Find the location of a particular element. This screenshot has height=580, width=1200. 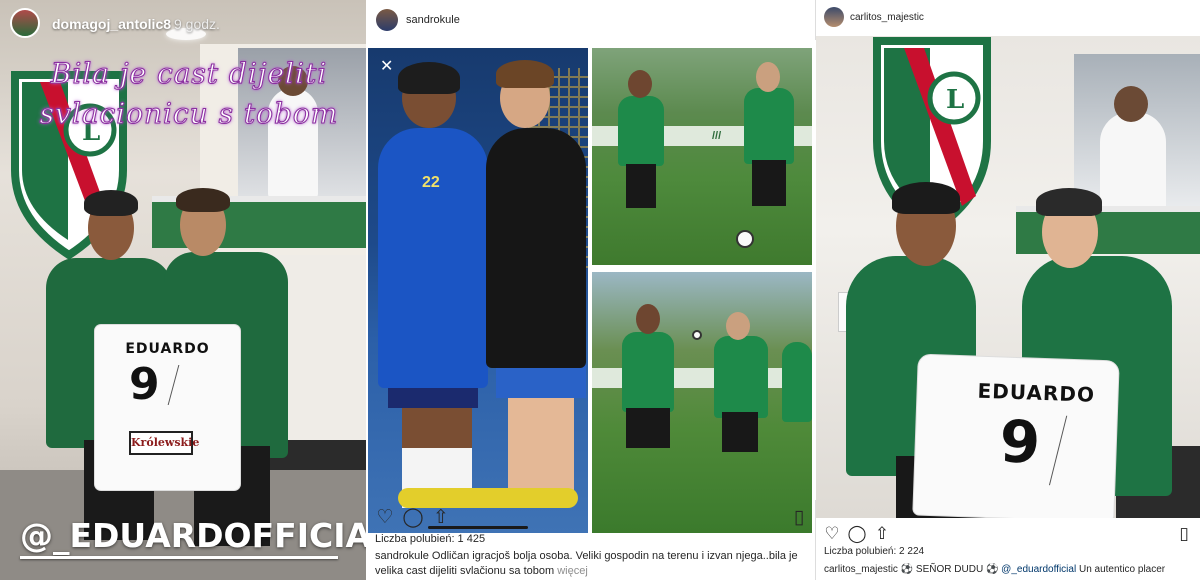

jersey-sponsor: Królewskie is located at coordinates (164, 443).